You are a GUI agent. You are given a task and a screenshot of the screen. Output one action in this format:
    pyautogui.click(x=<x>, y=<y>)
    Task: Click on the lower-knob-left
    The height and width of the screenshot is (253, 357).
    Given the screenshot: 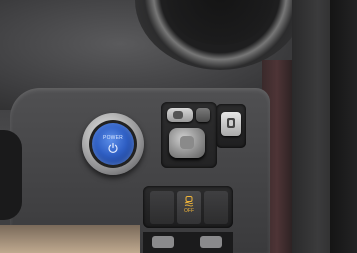 What is the action you would take?
    pyautogui.click(x=163, y=242)
    